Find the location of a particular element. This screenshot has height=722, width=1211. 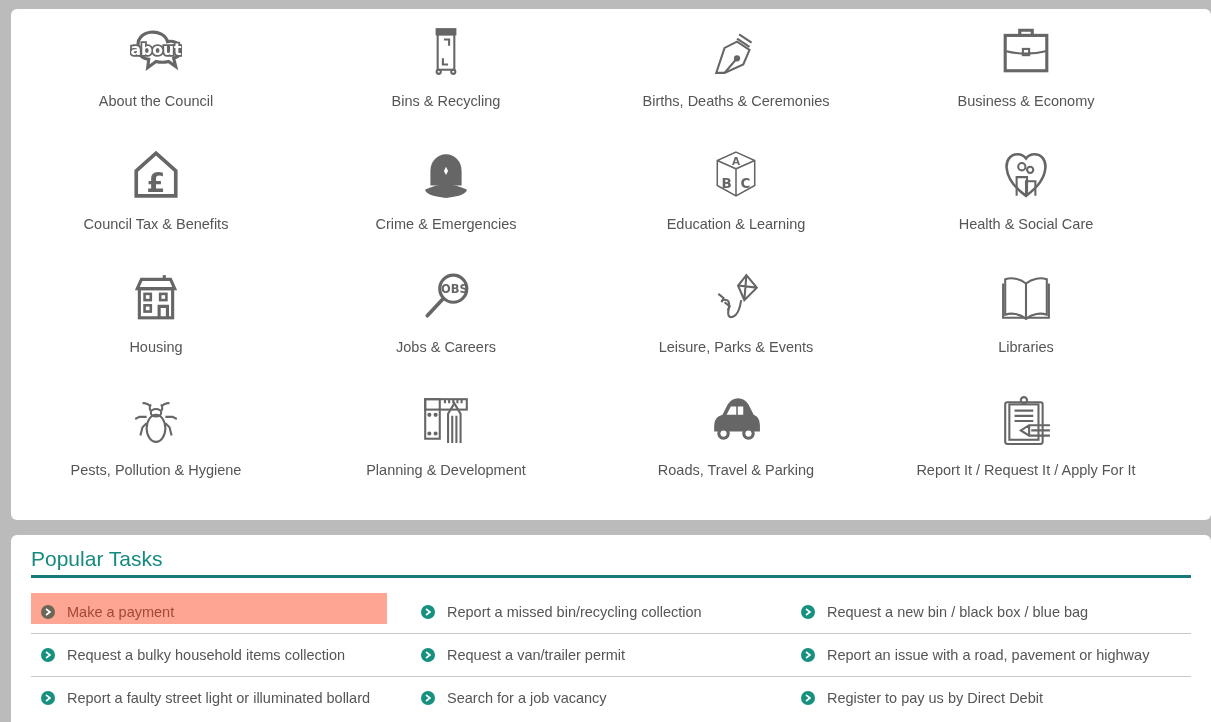

service-label: Report It / Request It / Apply For It is located at coordinates (1026, 470).